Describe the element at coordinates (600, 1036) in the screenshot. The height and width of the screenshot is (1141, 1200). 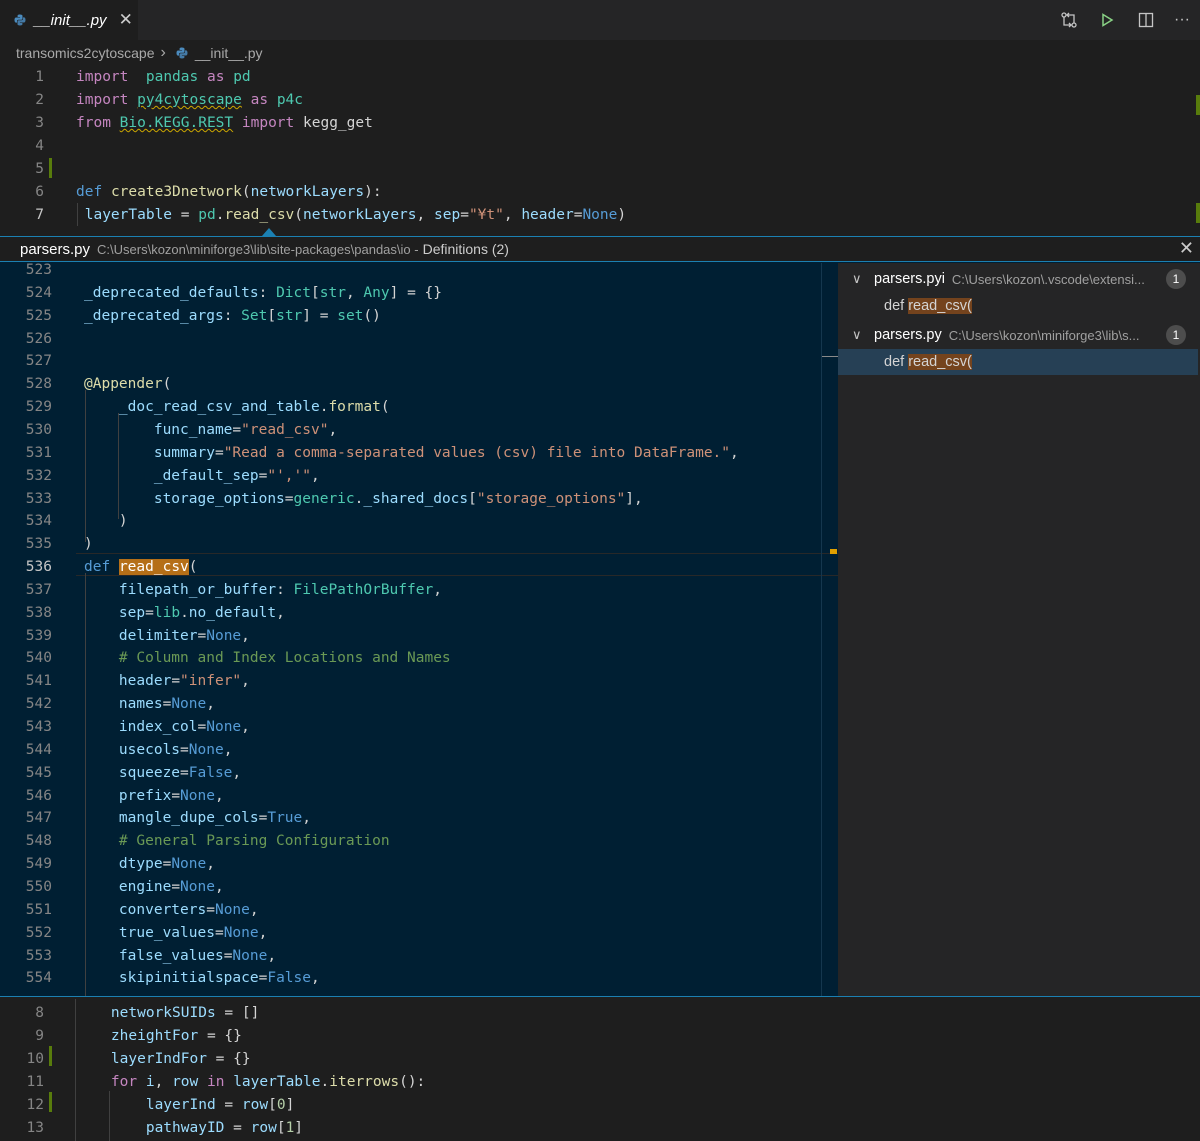
I see `code-line: 9 zheightFor = {}` at that location.